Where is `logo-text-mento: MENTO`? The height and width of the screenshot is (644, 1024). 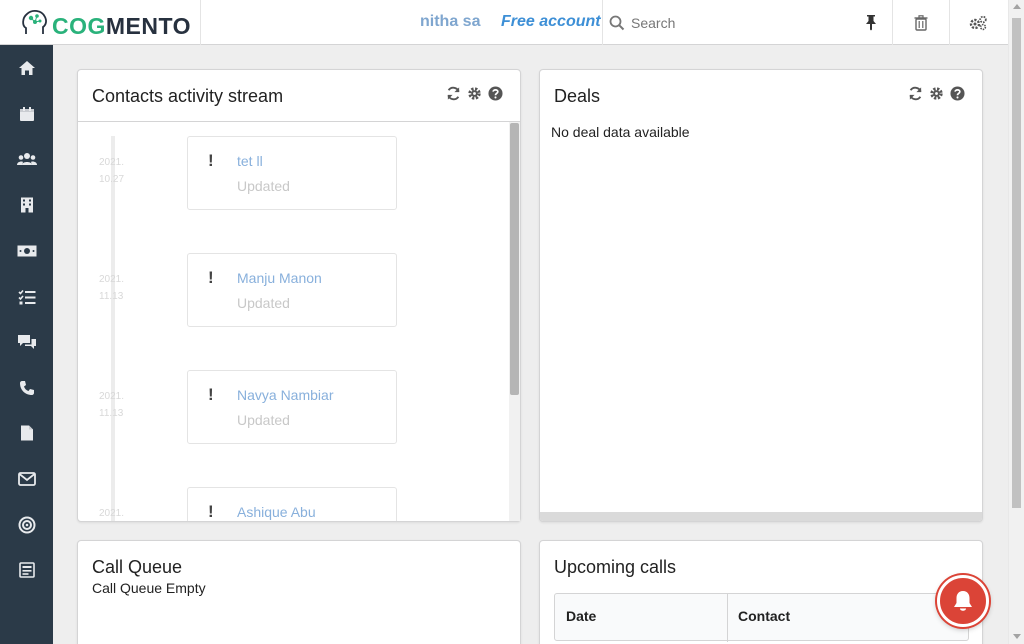
logo-text-mento: MENTO is located at coordinates (148, 26).